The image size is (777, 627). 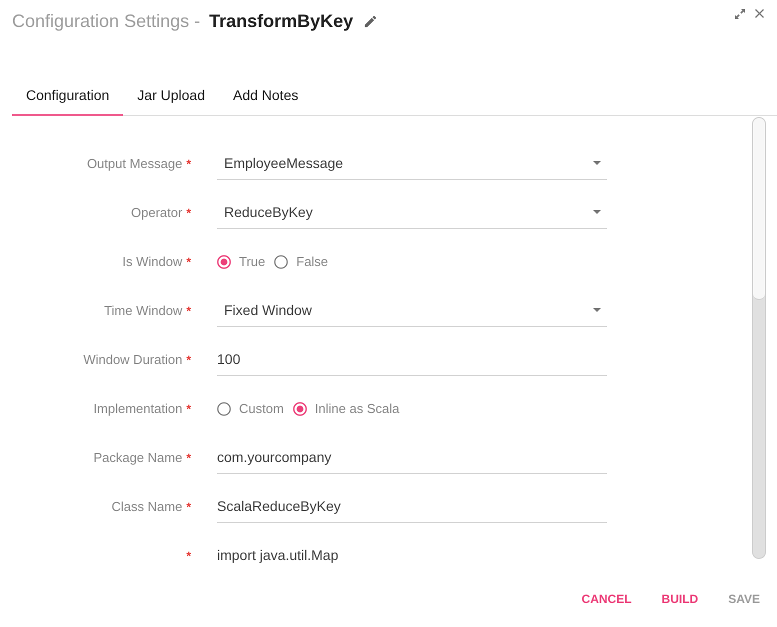 I want to click on expand-icon, so click(x=740, y=14).